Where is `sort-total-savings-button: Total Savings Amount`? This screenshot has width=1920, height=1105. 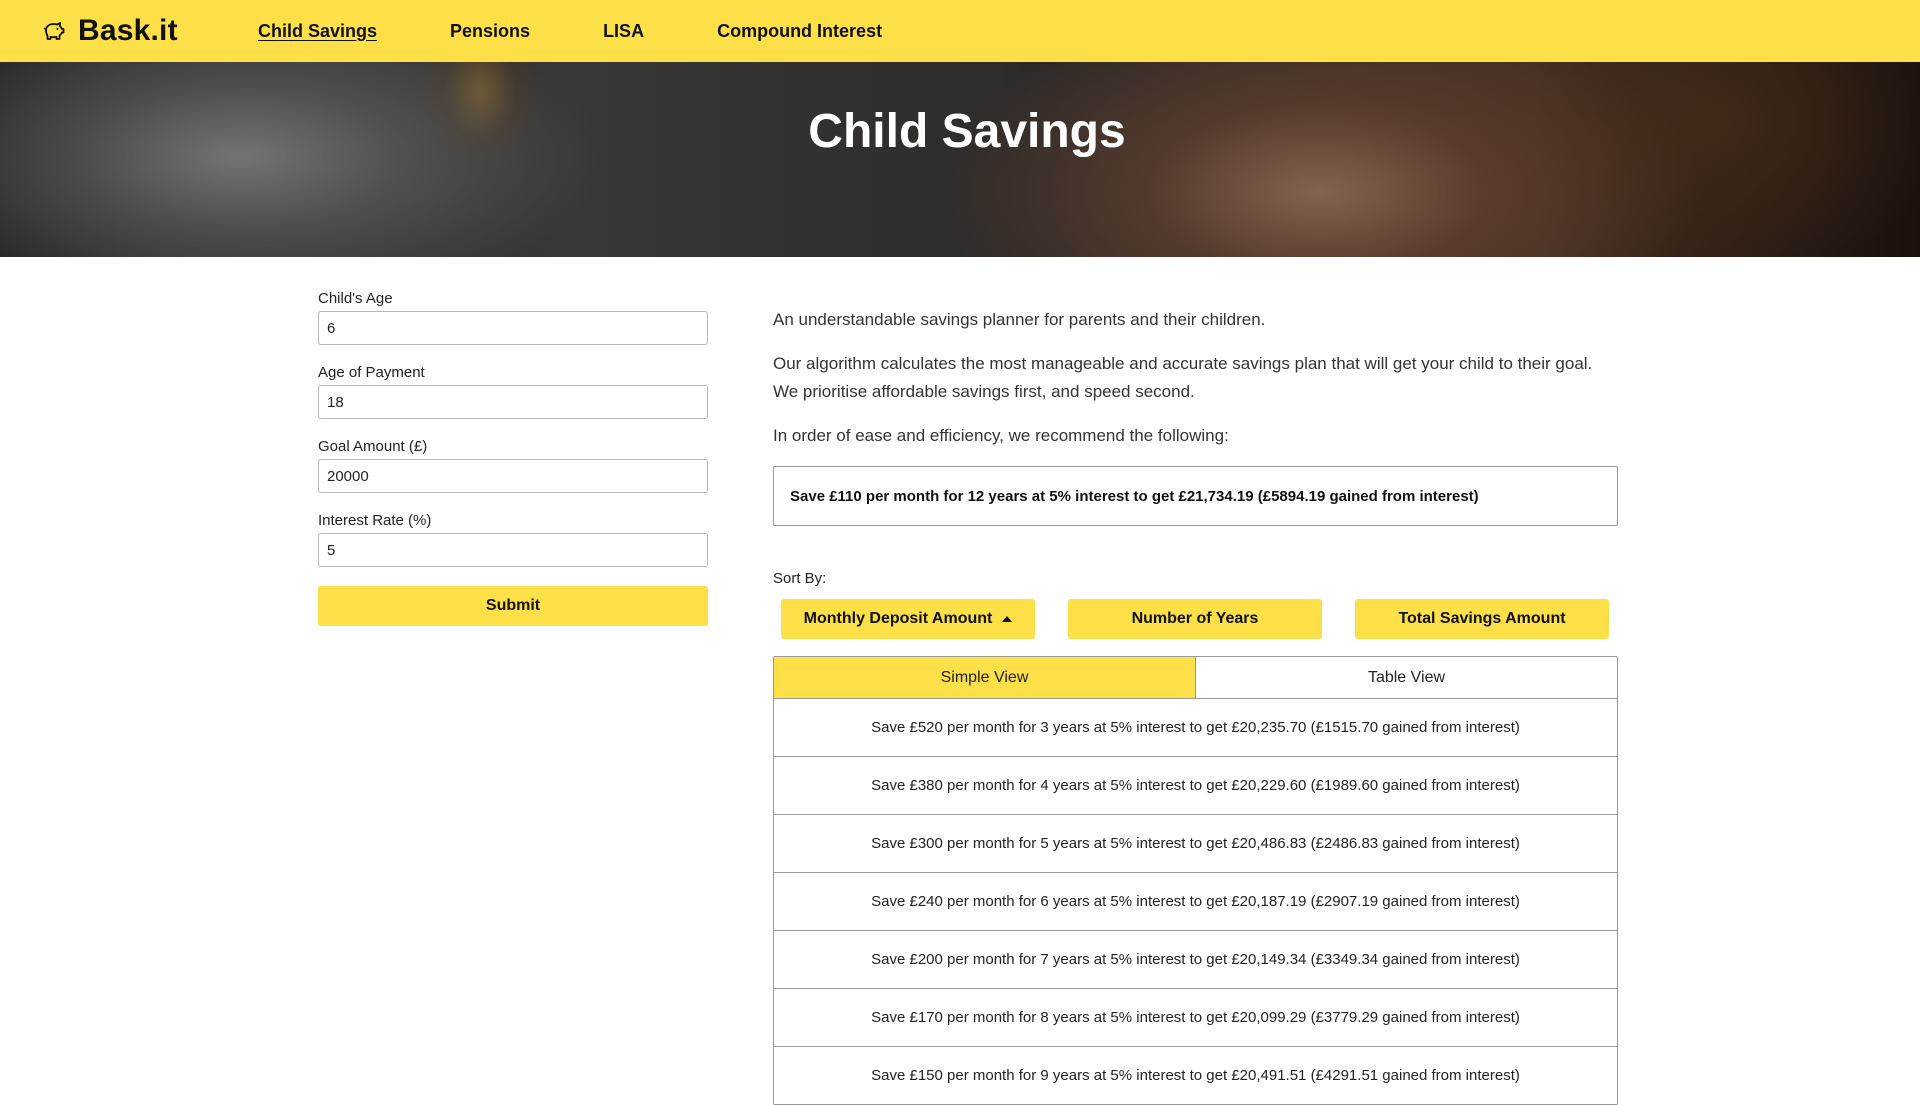
sort-total-savings-button: Total Savings Amount is located at coordinates (1482, 619).